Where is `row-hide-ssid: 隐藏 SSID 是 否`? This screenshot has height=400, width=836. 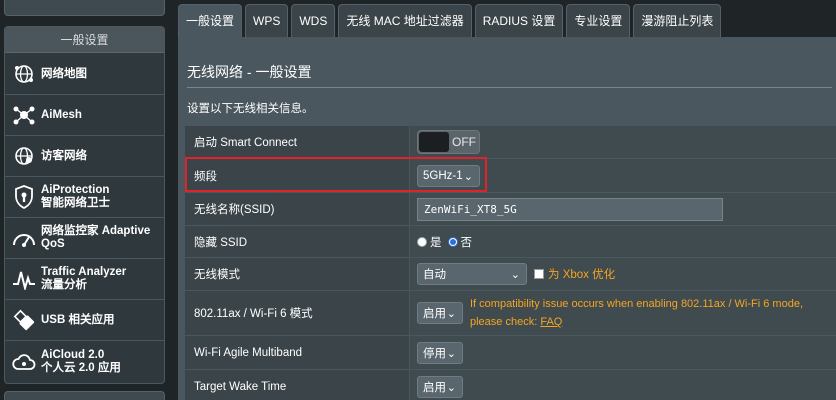 row-hide-ssid: 隐藏 SSID 是 否 is located at coordinates (510, 241).